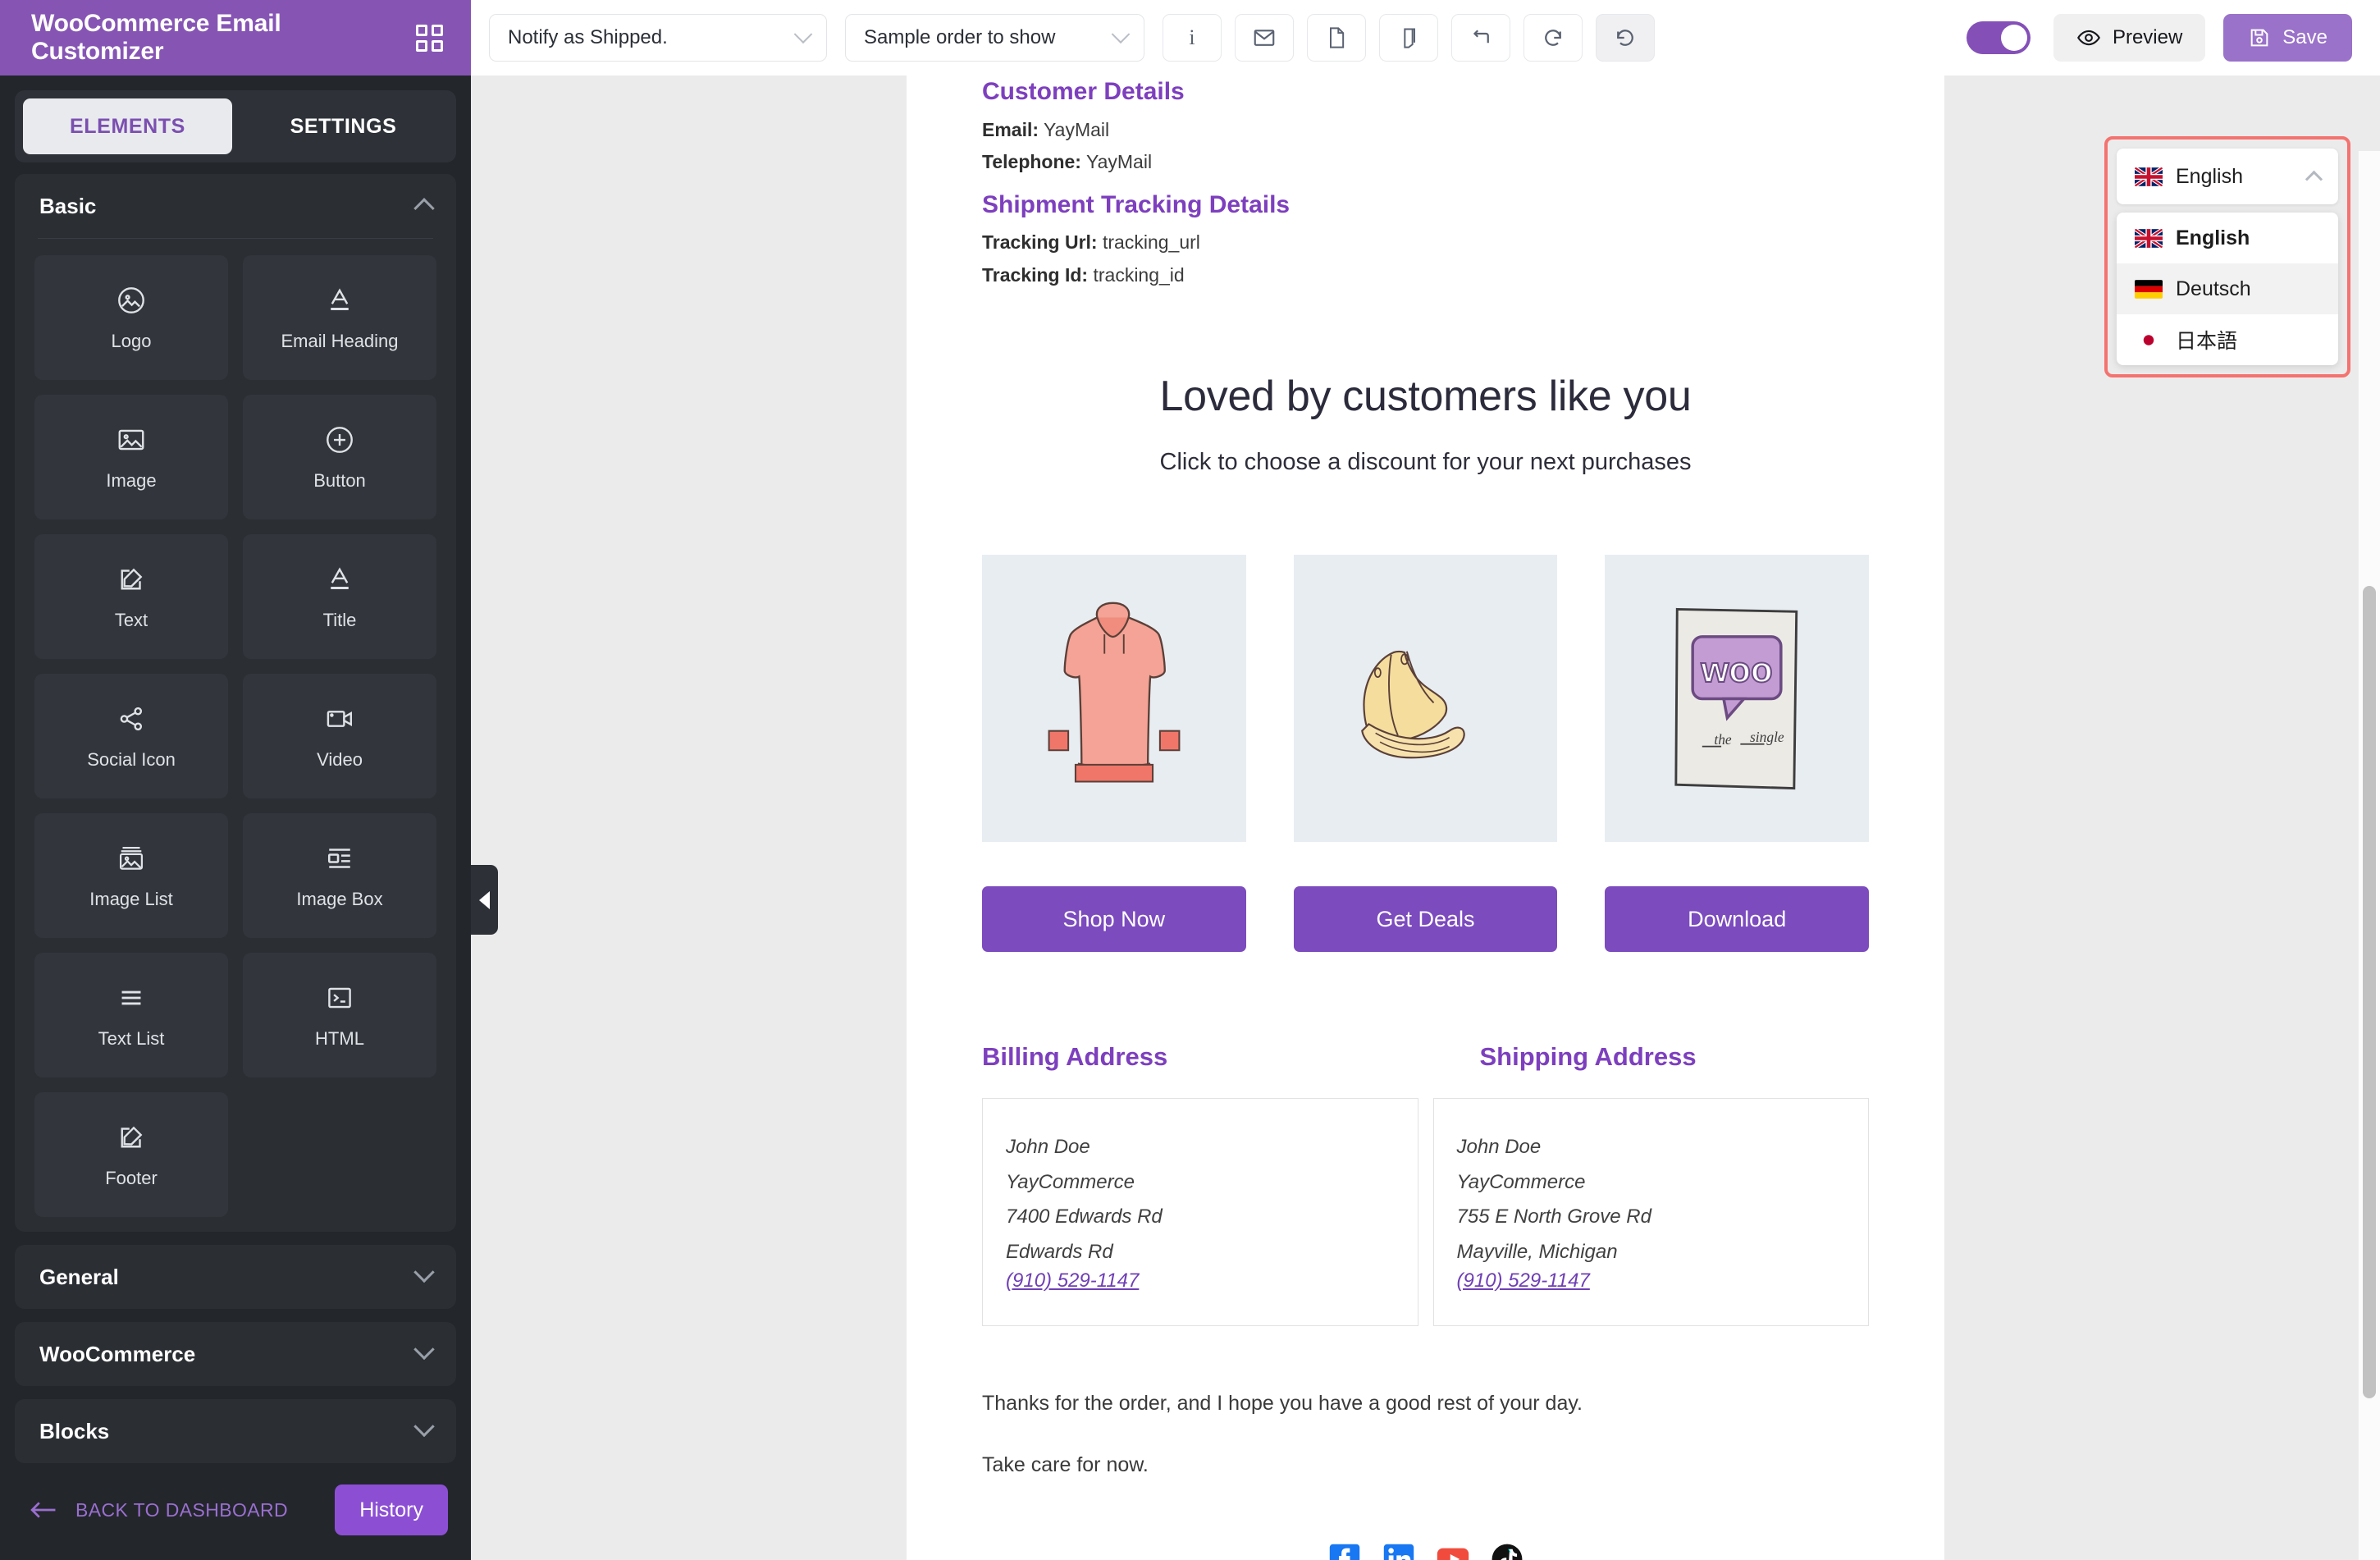 The image size is (2380, 1560). I want to click on tab-settings: SETTINGS, so click(344, 126).